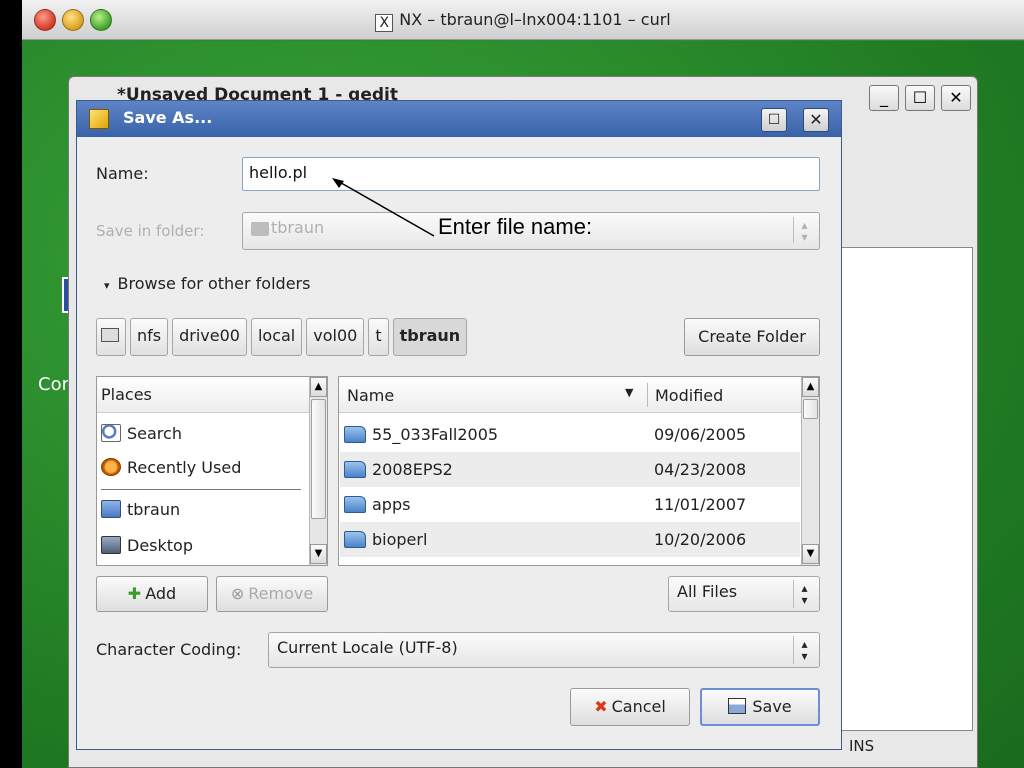 The height and width of the screenshot is (768, 1024). Describe the element at coordinates (400, 539) in the screenshot. I see `file-name: bioperl` at that location.